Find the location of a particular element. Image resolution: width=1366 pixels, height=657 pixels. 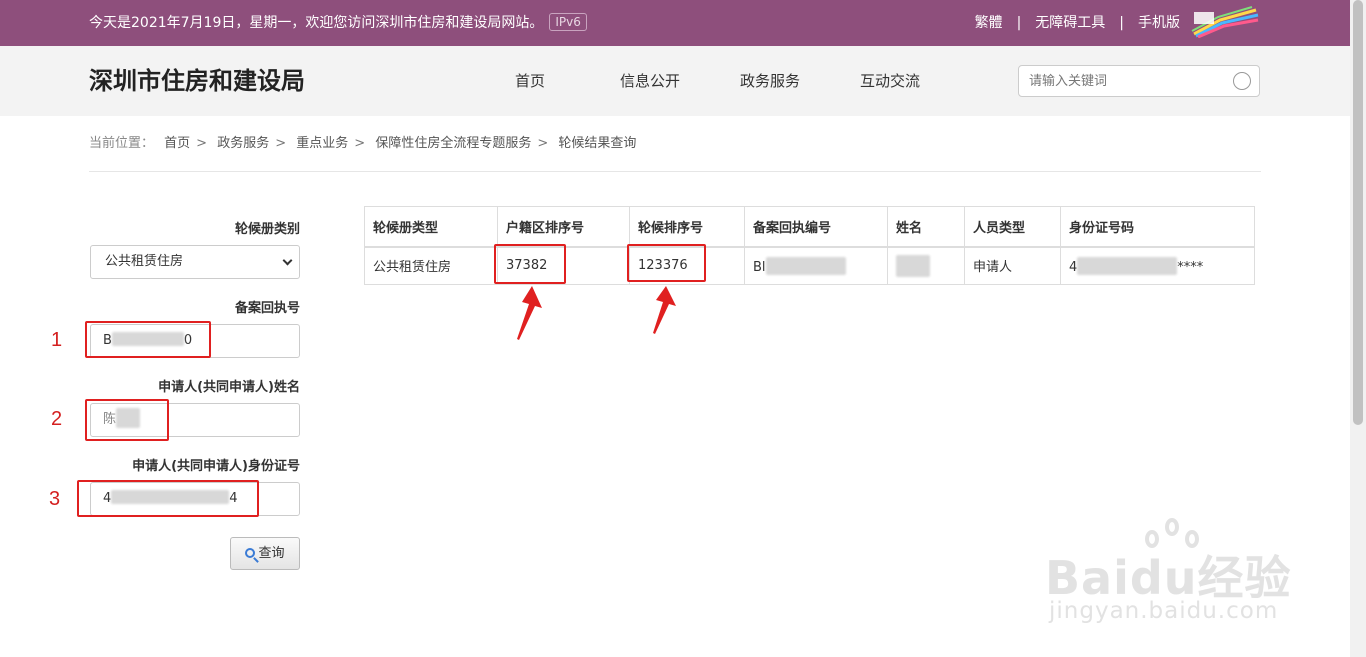

cell-name is located at coordinates (926, 265).